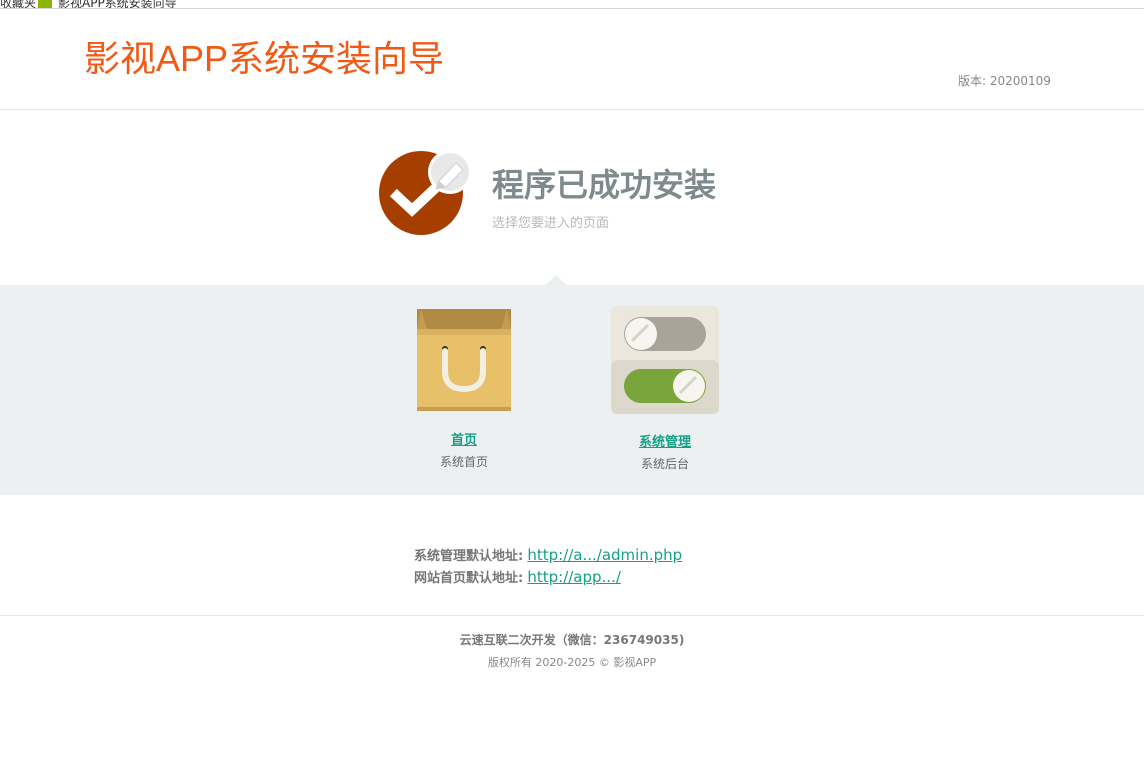 The image size is (1144, 764). I want to click on home-choice: 首页 系统首页, so click(464, 388).